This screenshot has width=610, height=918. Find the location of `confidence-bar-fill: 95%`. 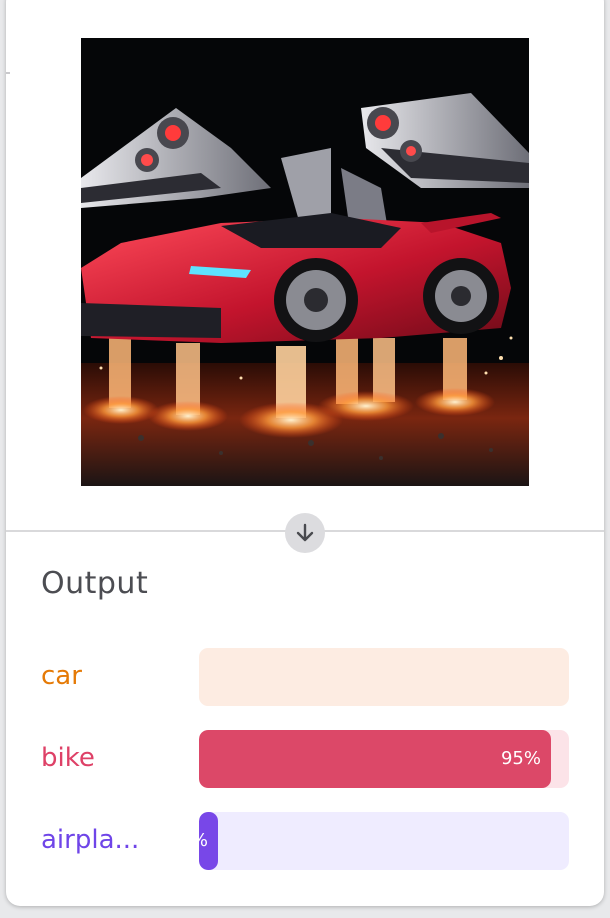

confidence-bar-fill: 95% is located at coordinates (375, 759).